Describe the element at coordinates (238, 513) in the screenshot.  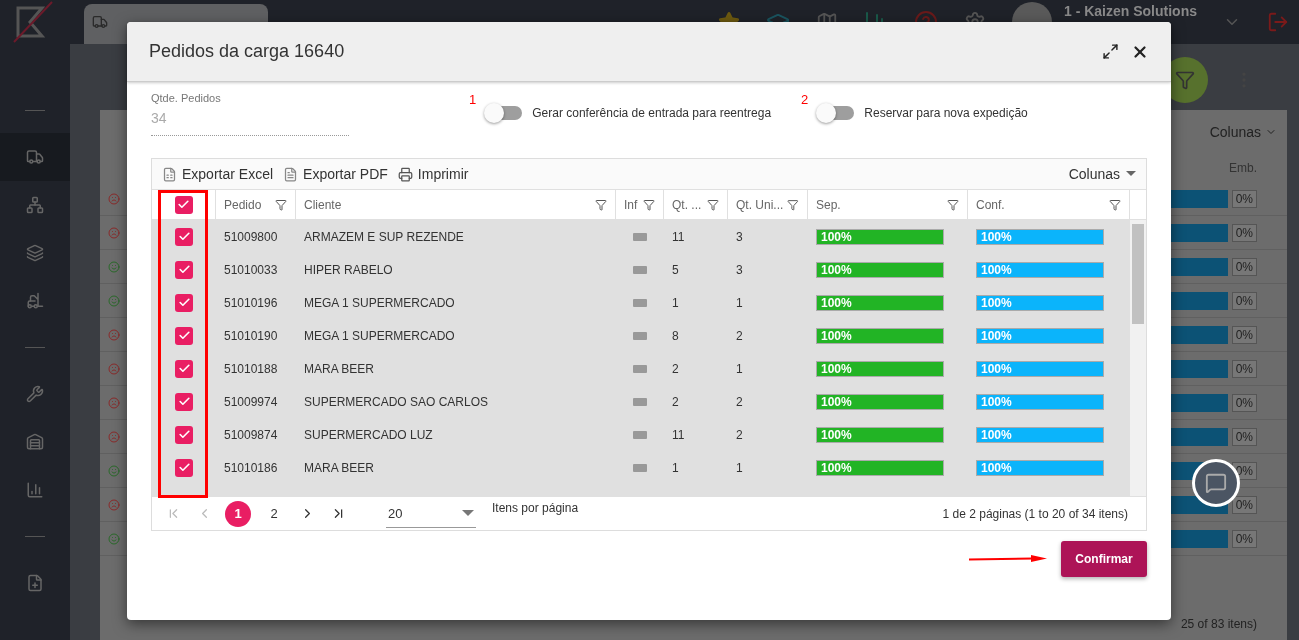
I see `page-button: 1` at that location.